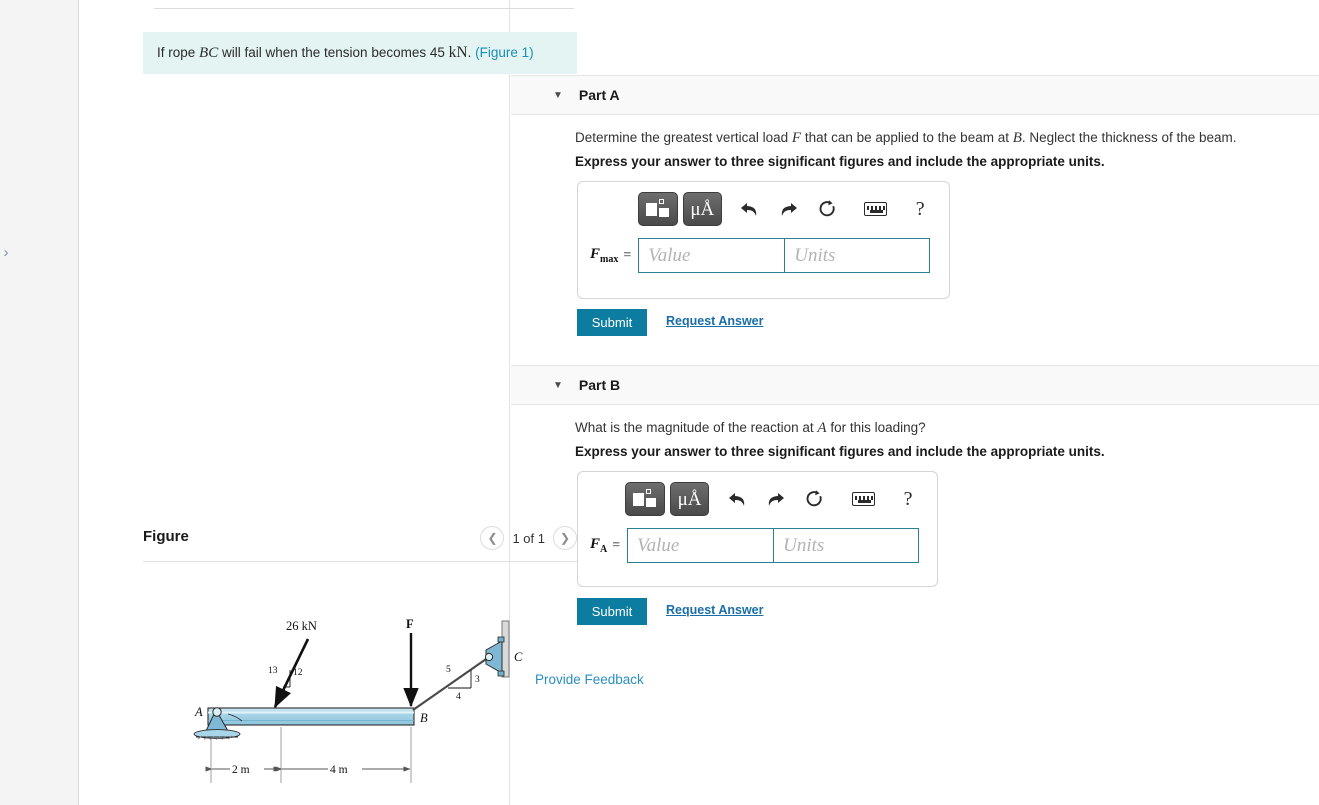 The height and width of the screenshot is (805, 1319). I want to click on label-dim-4m: 4 m, so click(339, 770).